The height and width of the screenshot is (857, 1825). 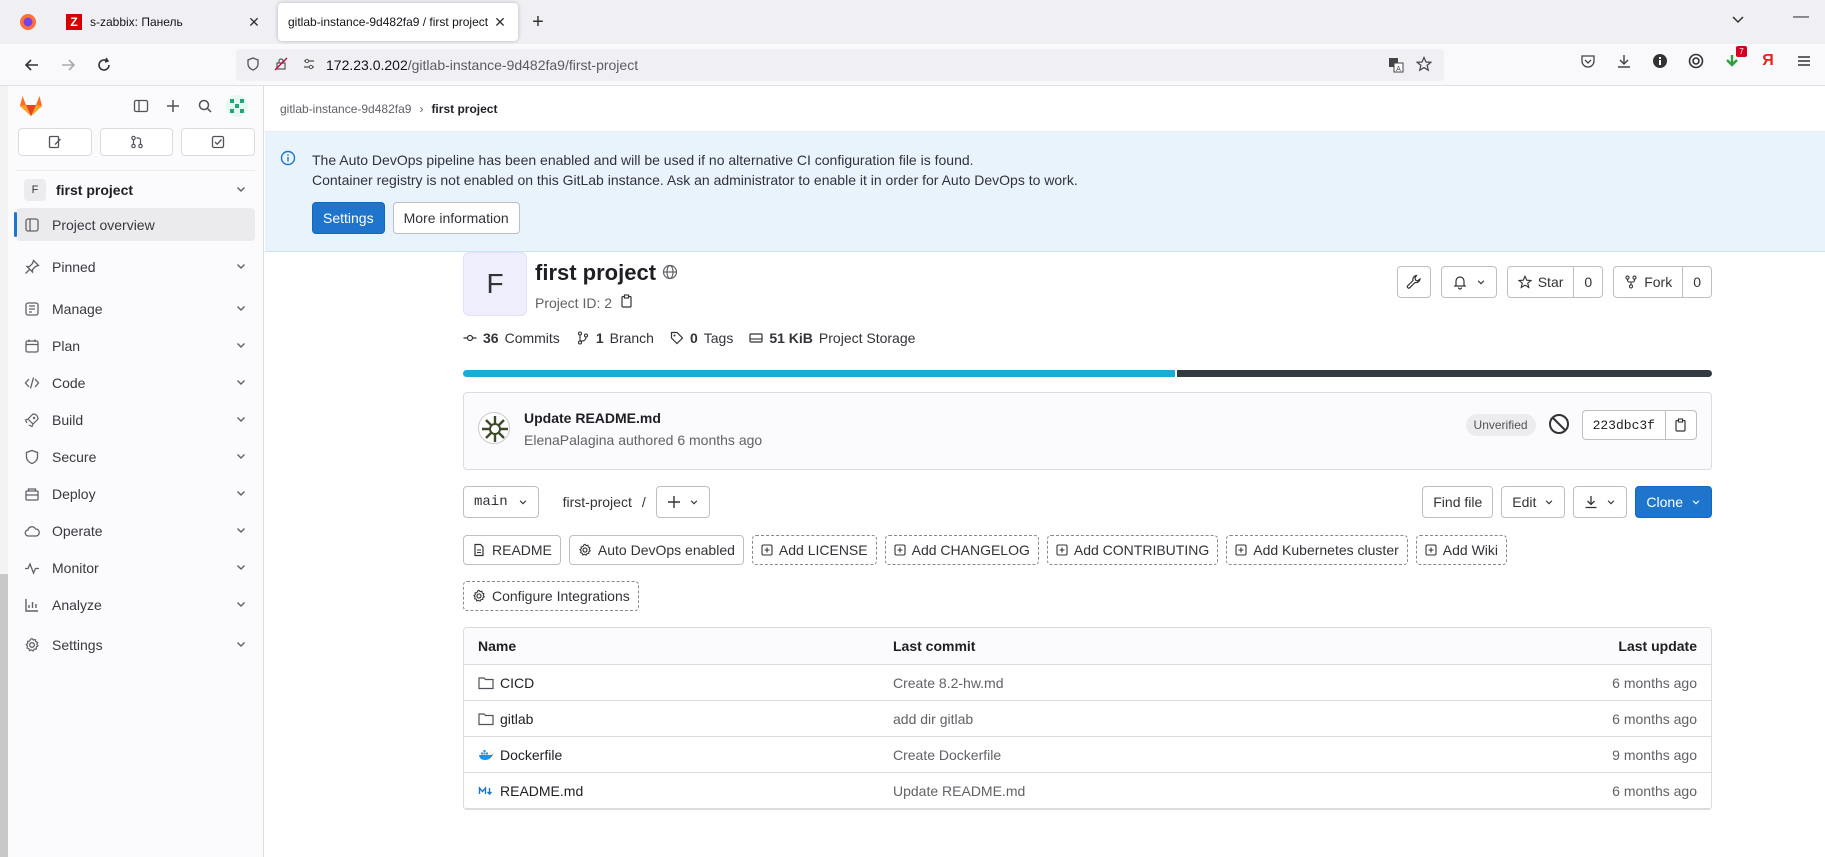 I want to click on downloads-icon, so click(x=1624, y=61).